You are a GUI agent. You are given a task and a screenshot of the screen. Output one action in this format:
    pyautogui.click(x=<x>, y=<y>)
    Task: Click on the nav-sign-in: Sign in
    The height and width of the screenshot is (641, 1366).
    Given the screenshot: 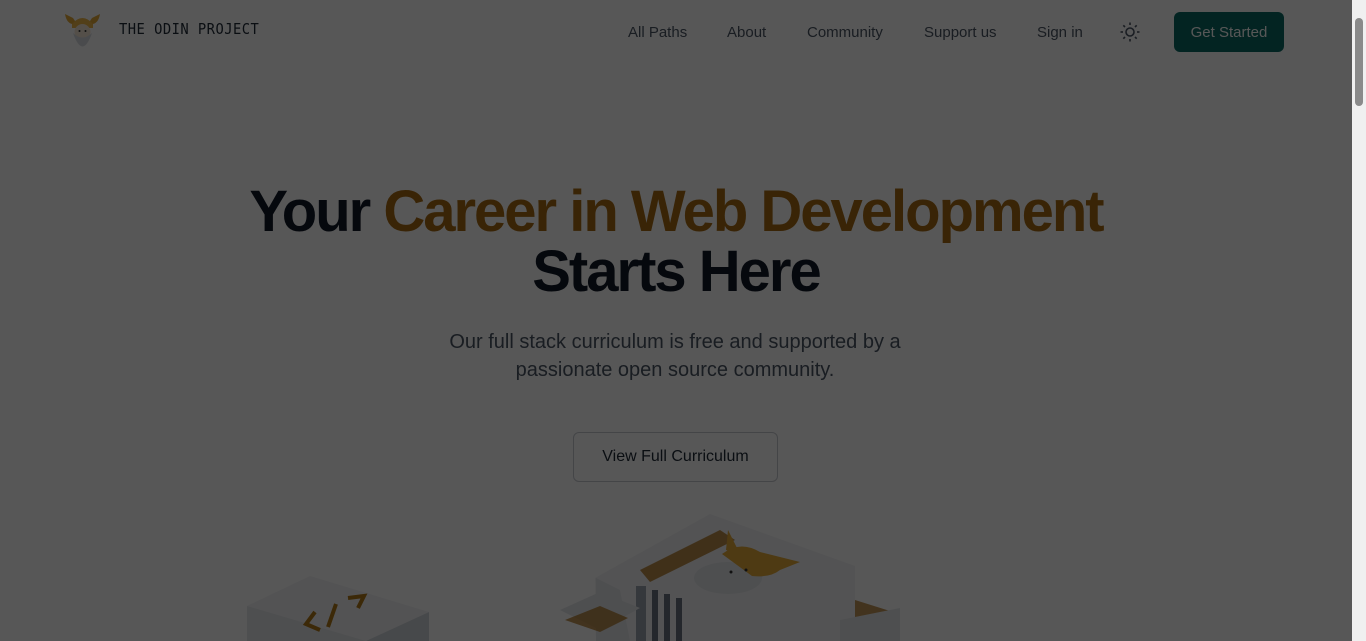 What is the action you would take?
    pyautogui.click(x=1060, y=33)
    